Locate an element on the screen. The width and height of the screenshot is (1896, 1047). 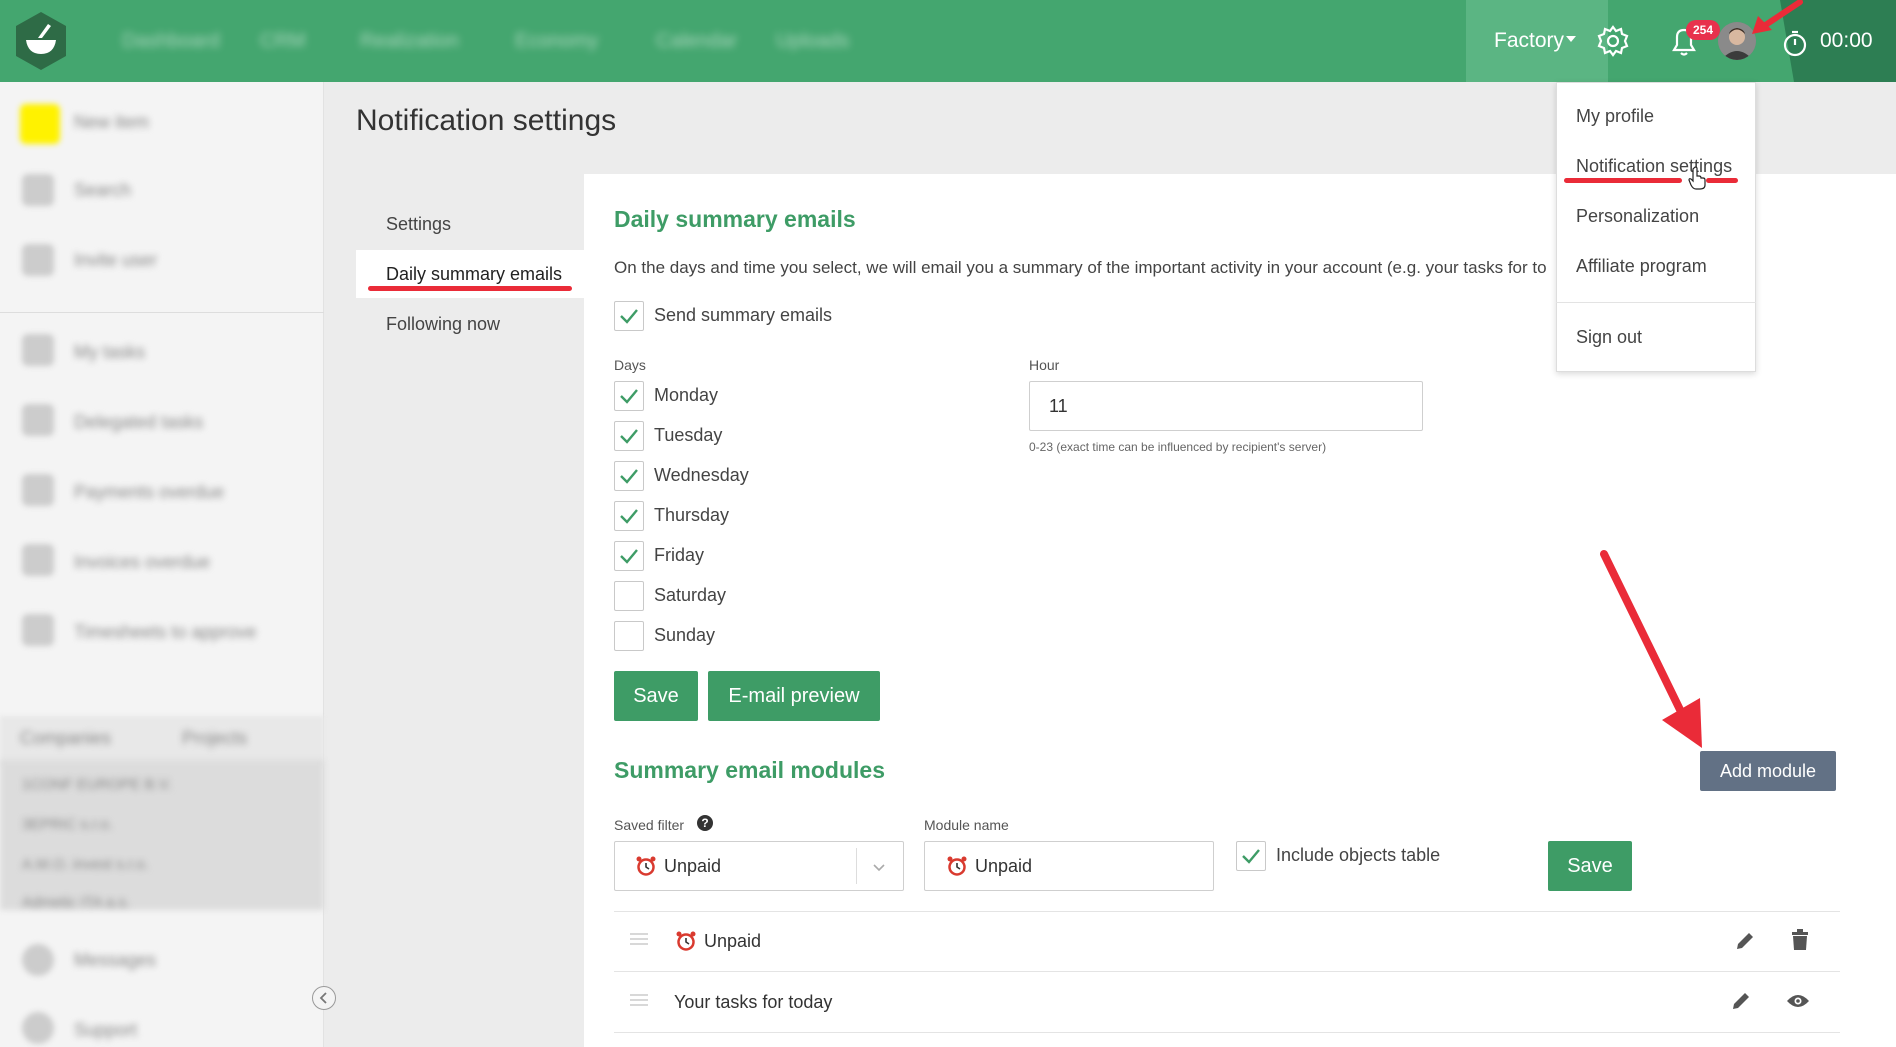
nav-realization: Realization is located at coordinates (409, 41).